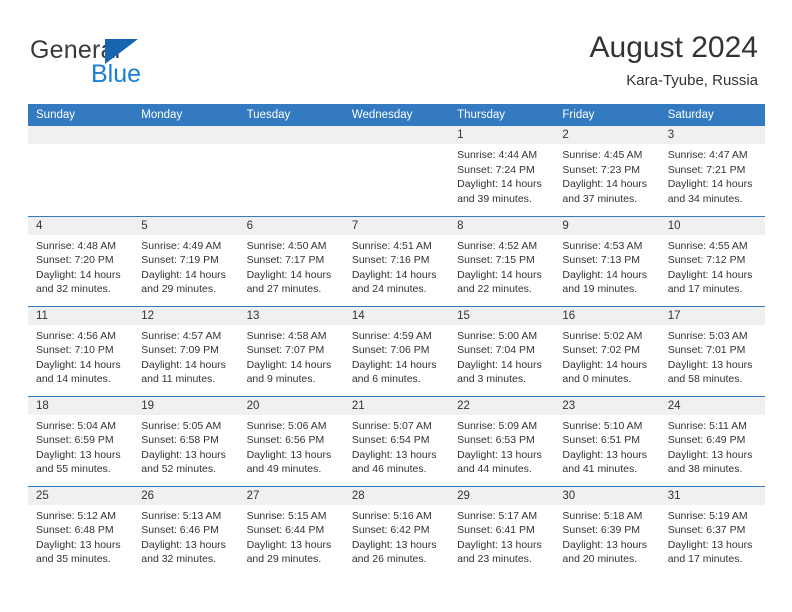  I want to click on day-detail-line: and 46 minutes., so click(389, 469).